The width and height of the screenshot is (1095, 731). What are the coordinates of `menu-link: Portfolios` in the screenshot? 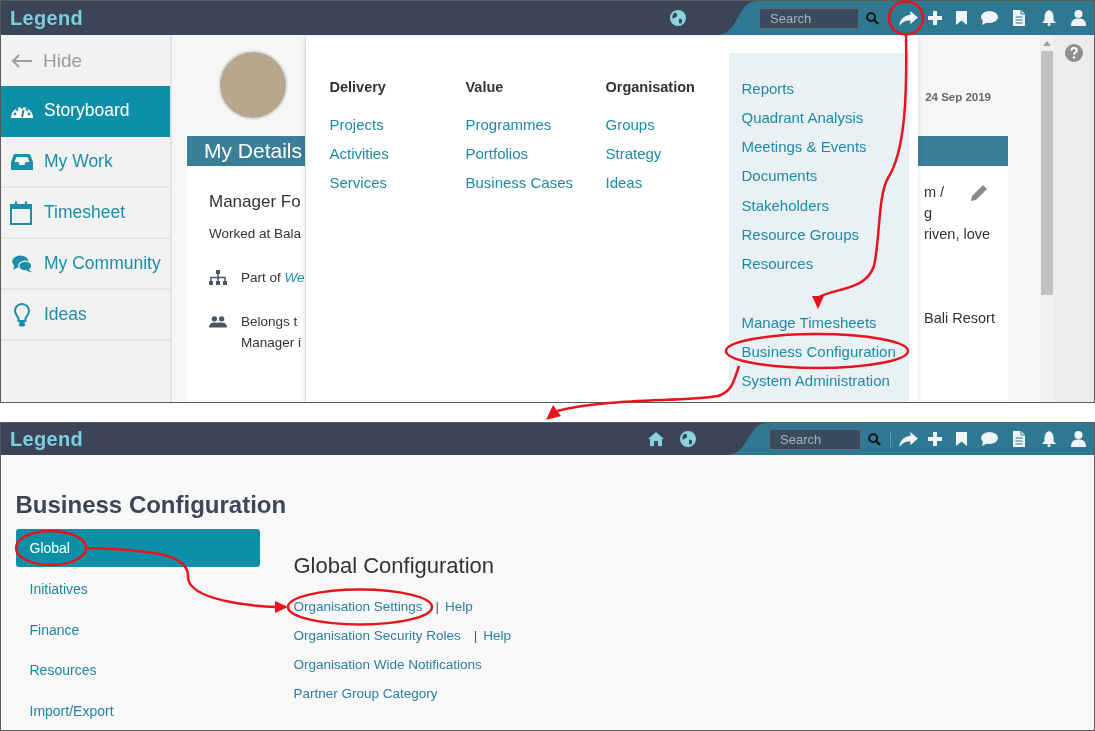 It's located at (497, 153).